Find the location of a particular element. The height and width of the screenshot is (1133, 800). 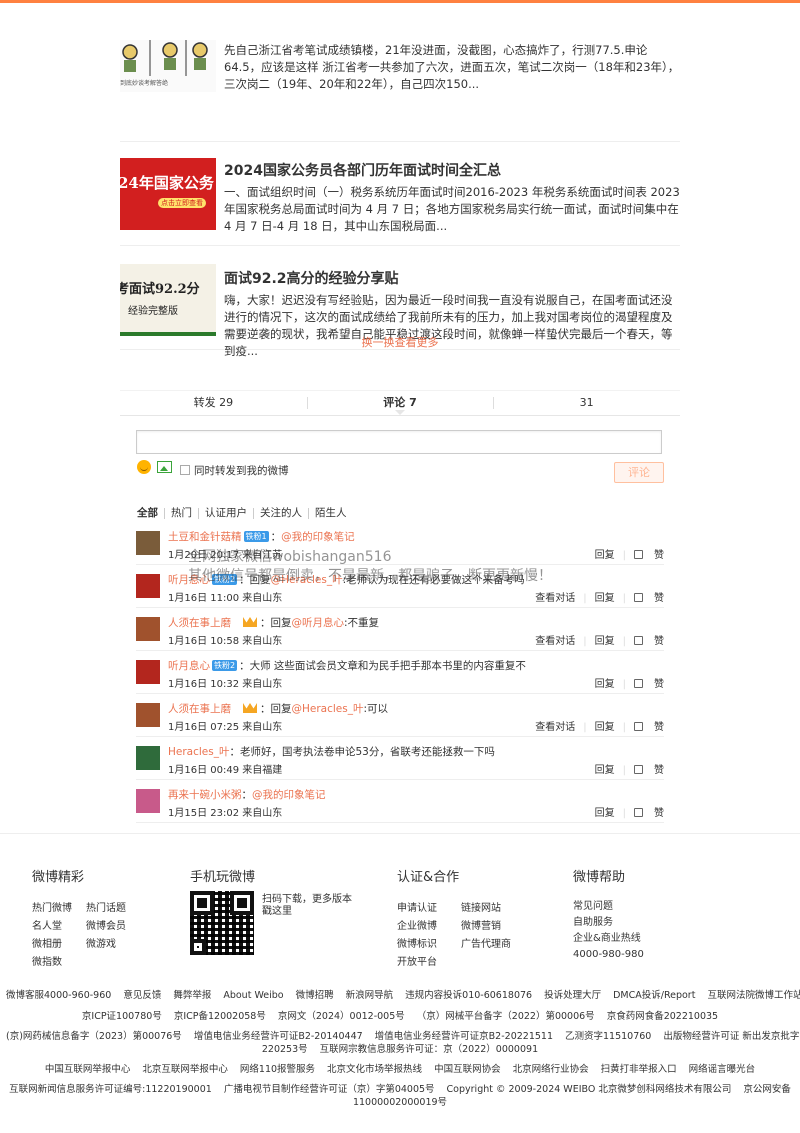

legal-link: DMCA投诉/Report is located at coordinates (654, 995).